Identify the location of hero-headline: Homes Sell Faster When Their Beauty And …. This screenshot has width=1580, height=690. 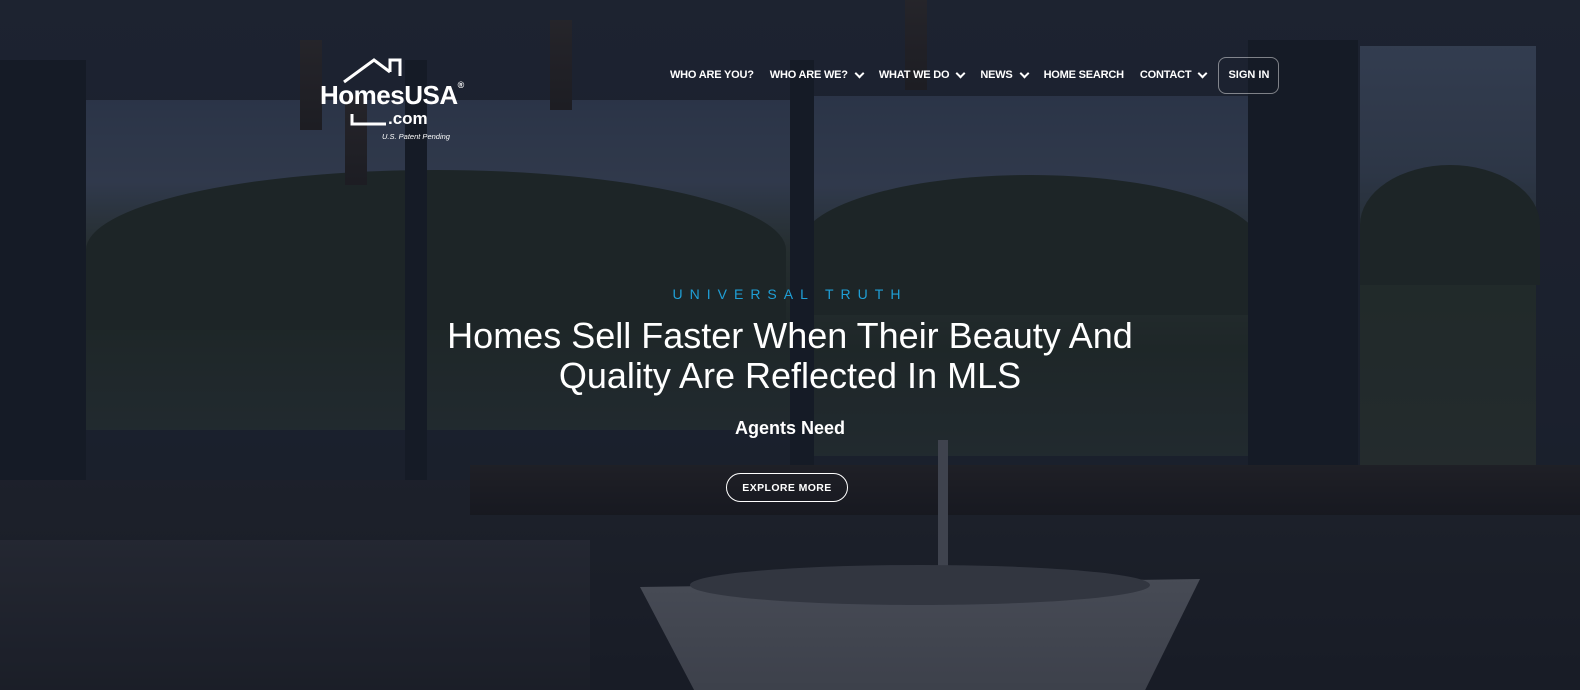
(790, 355).